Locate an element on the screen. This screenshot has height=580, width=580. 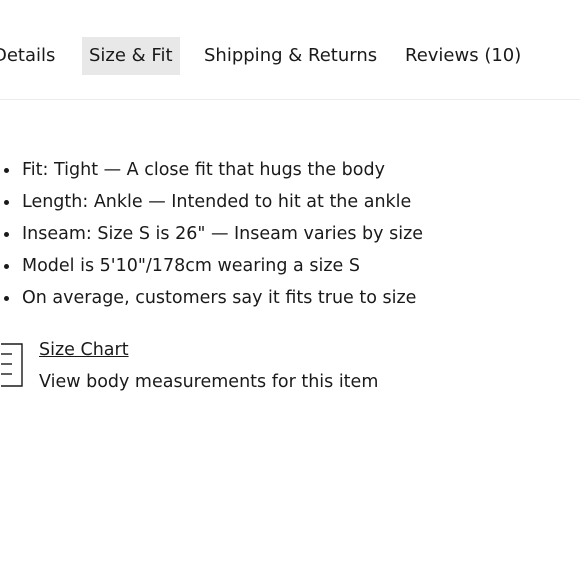
tab-reviews: Reviews (10) is located at coordinates (463, 56).